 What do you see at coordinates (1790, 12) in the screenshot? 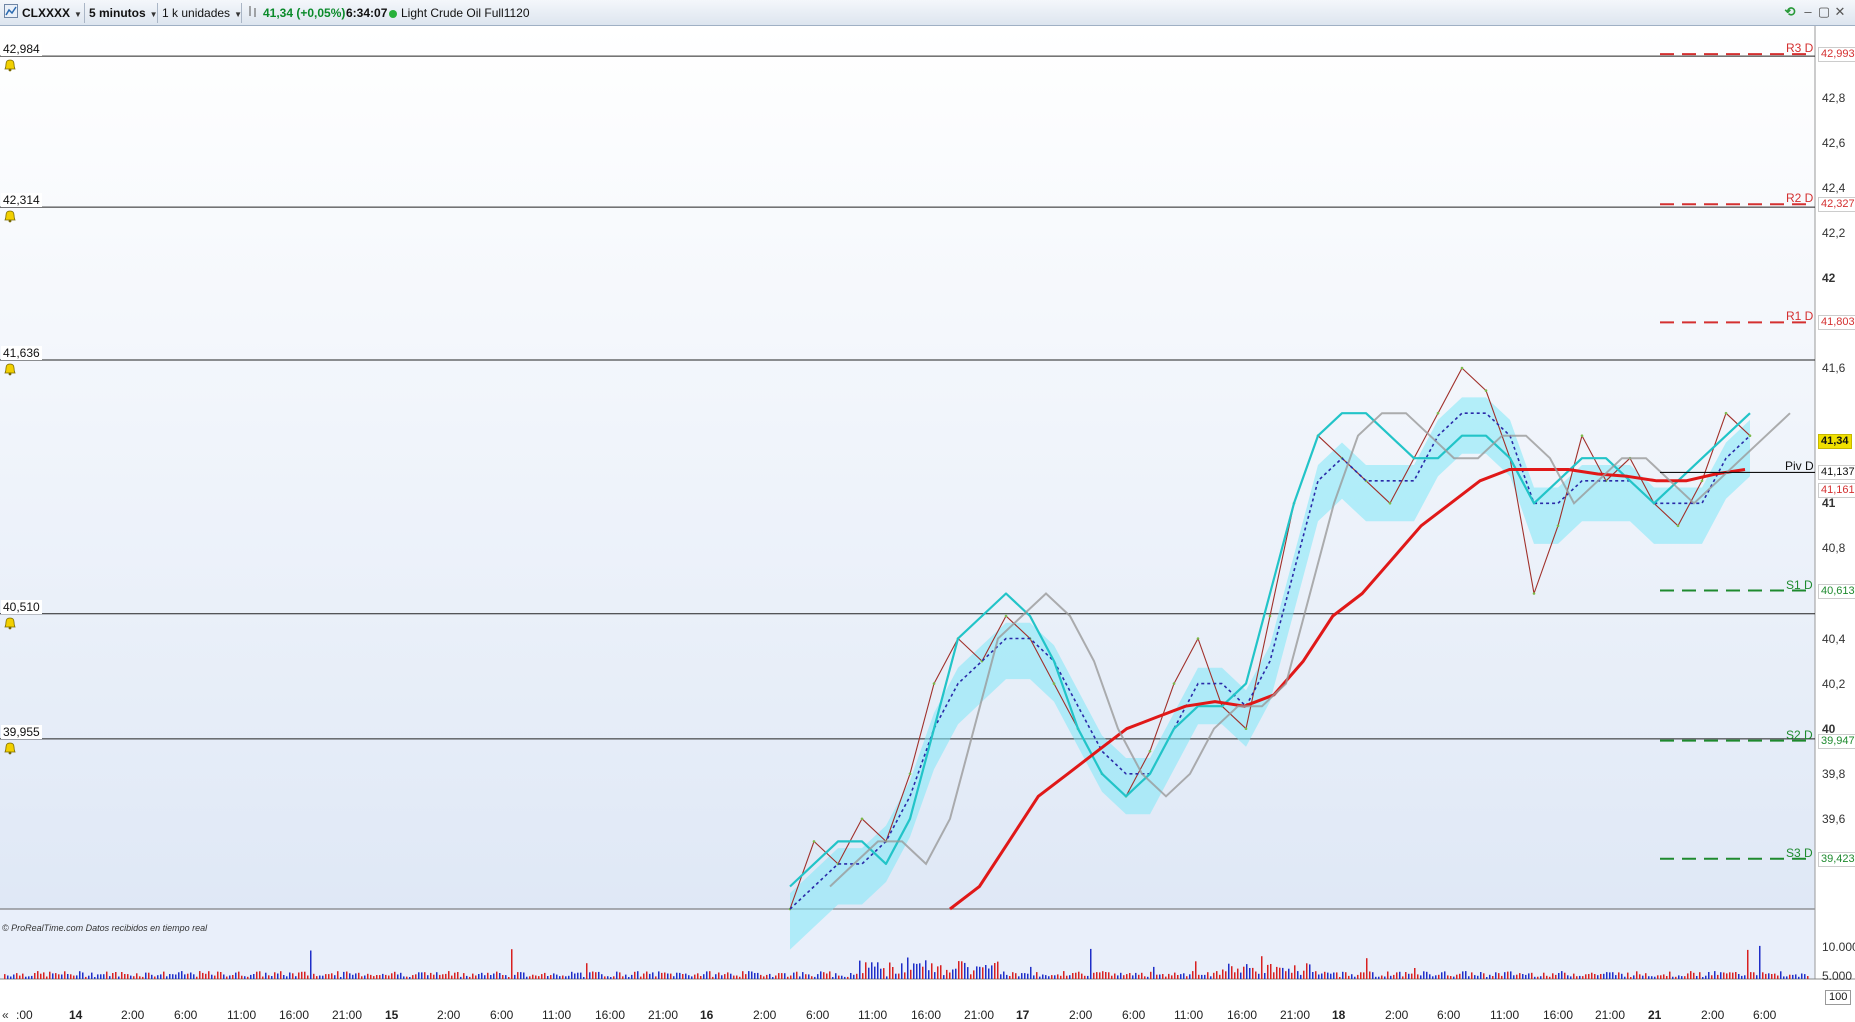
I see `refresh-icon: ⟲` at bounding box center [1790, 12].